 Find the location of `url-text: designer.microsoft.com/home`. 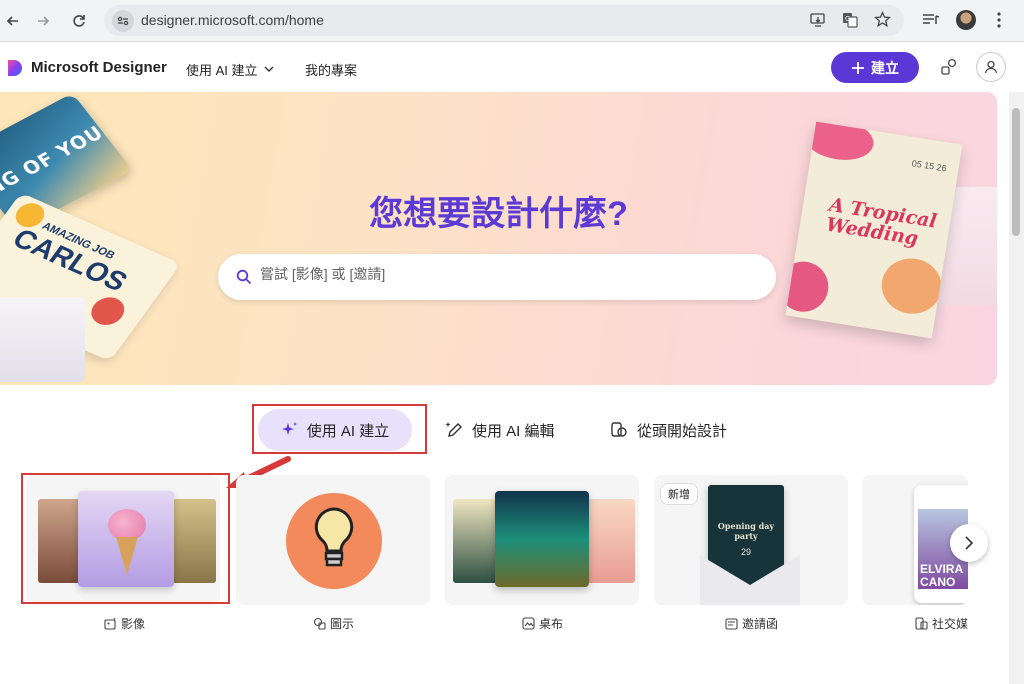

url-text: designer.microsoft.com/home is located at coordinates (232, 20).